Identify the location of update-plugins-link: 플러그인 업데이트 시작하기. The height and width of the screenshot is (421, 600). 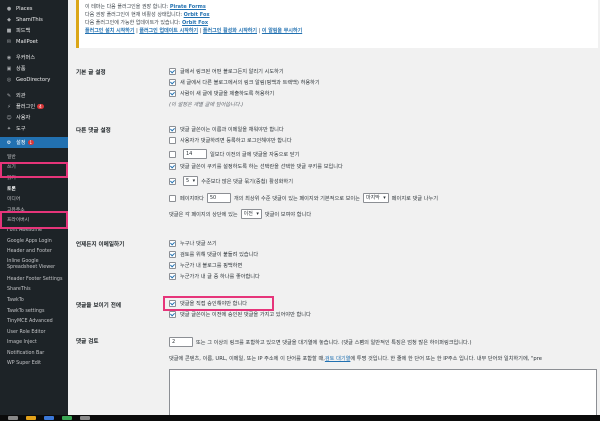
(168, 31).